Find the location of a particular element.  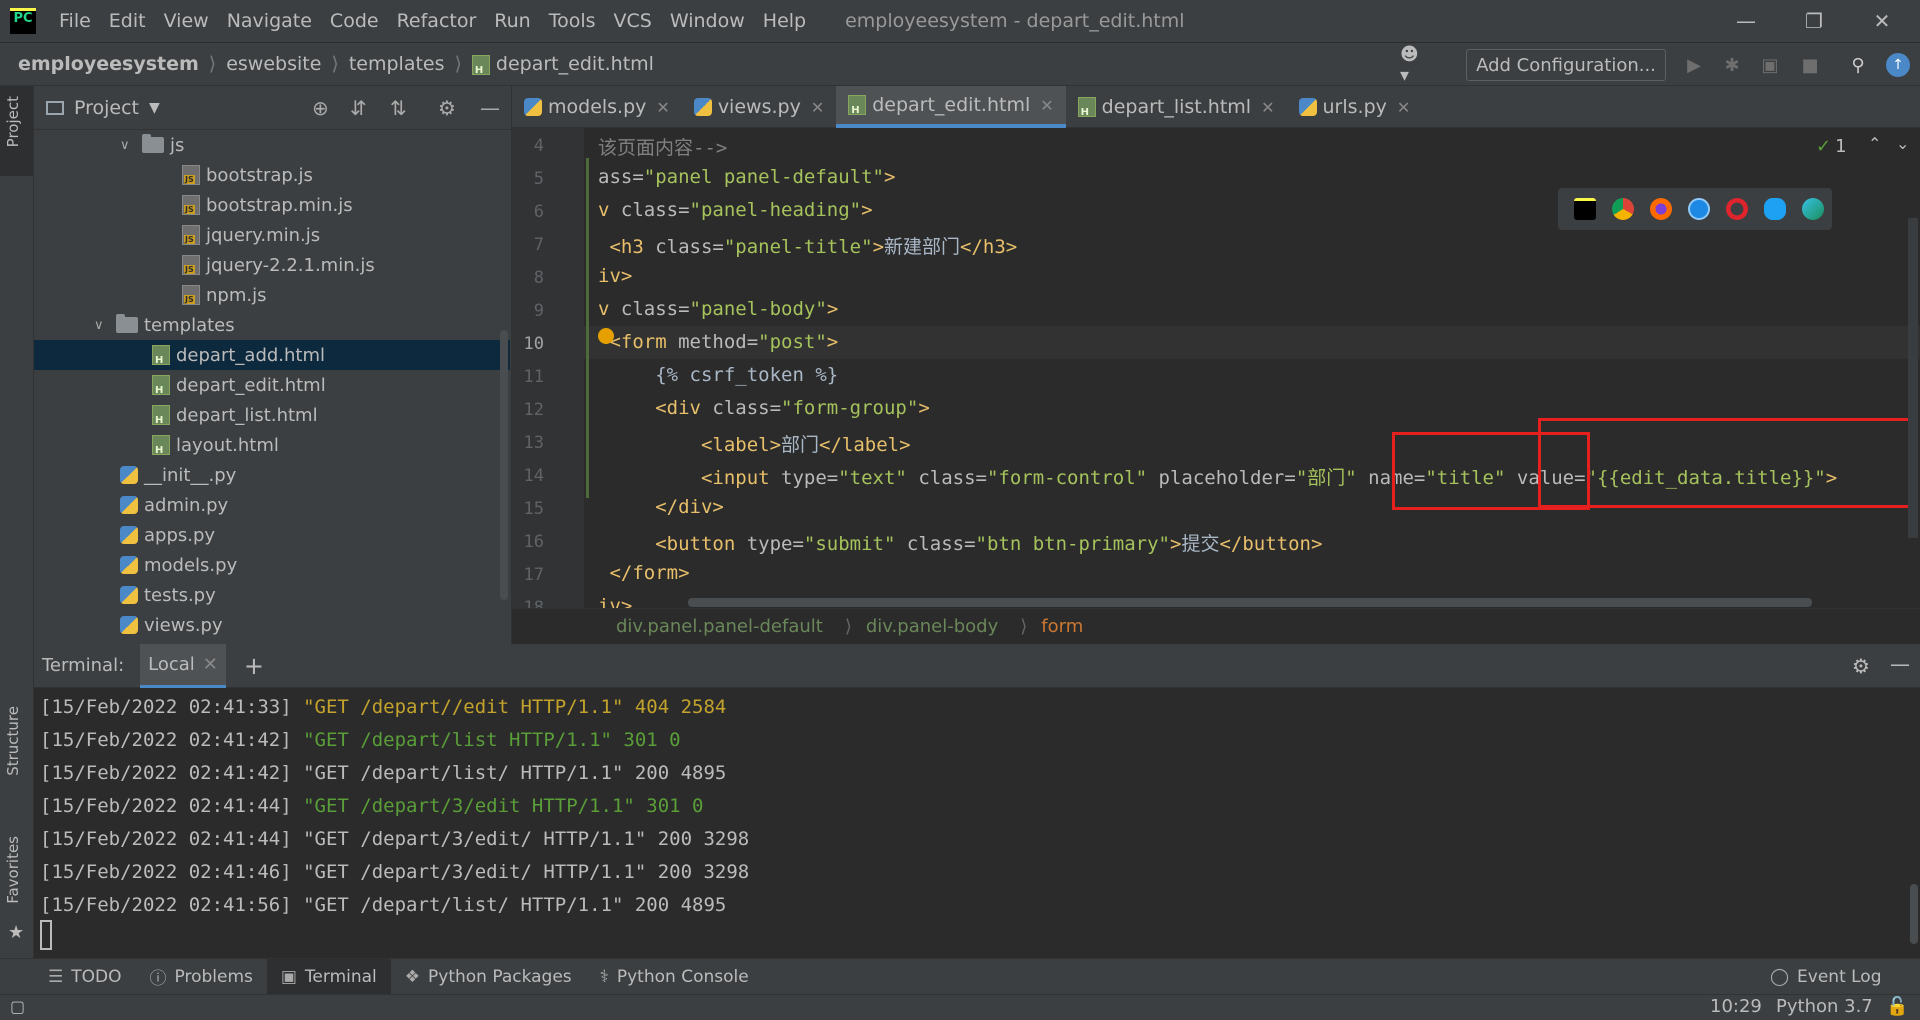

lock-icon: 🔓 is located at coordinates (1897, 1006).